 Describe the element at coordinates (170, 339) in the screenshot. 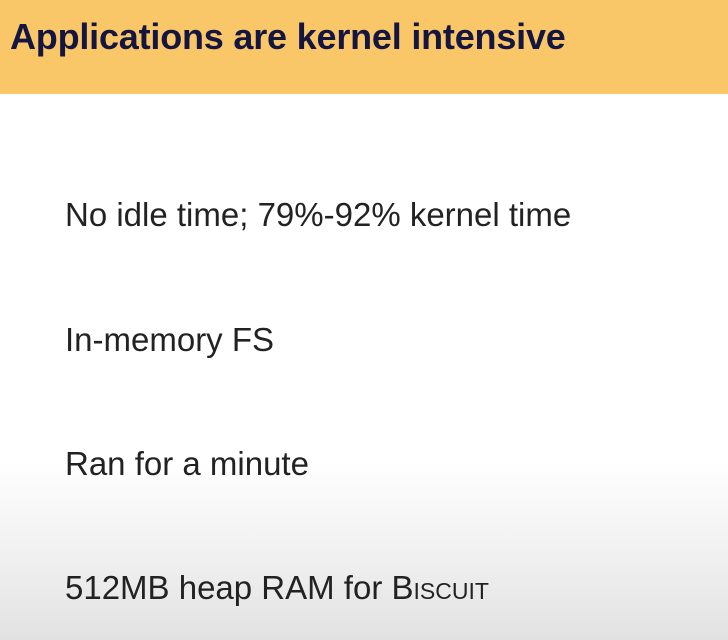

I see `bullet-in-memory-fs: In-memory FS` at that location.